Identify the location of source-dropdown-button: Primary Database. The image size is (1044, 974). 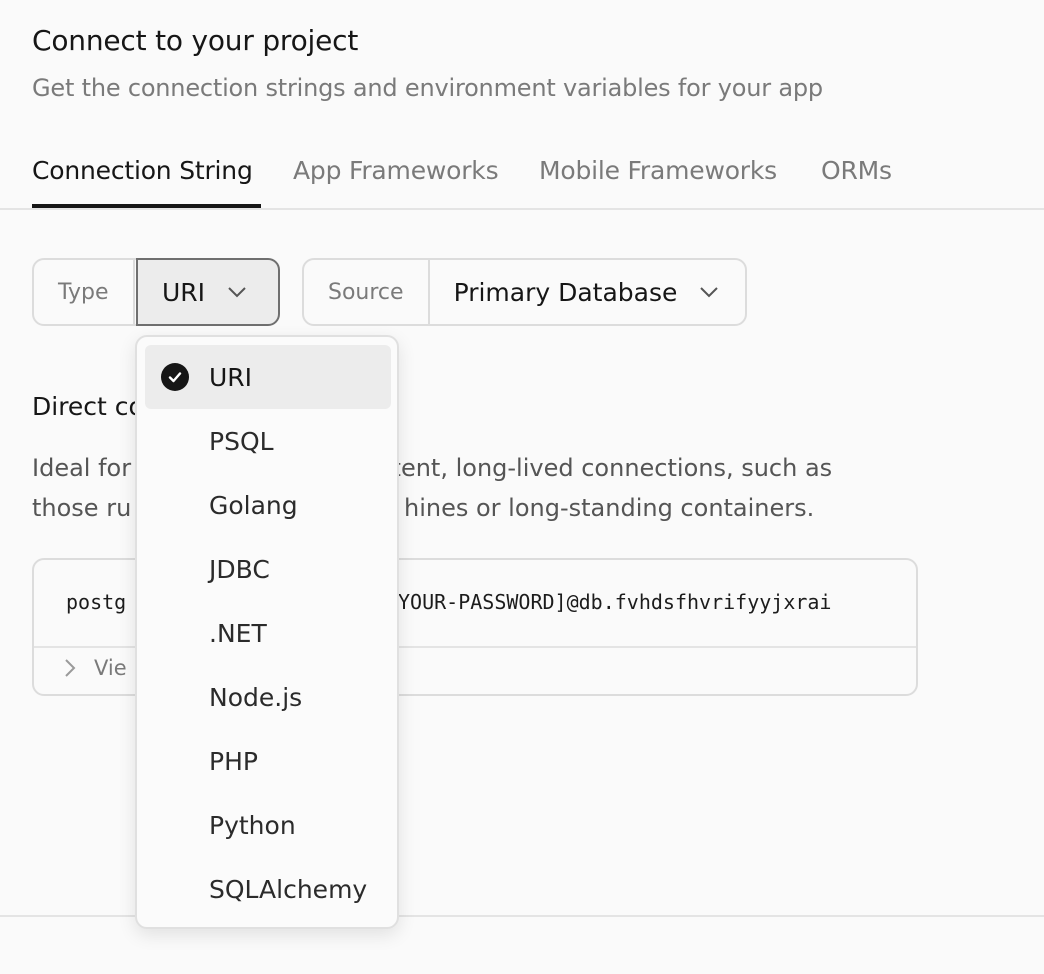
(587, 292).